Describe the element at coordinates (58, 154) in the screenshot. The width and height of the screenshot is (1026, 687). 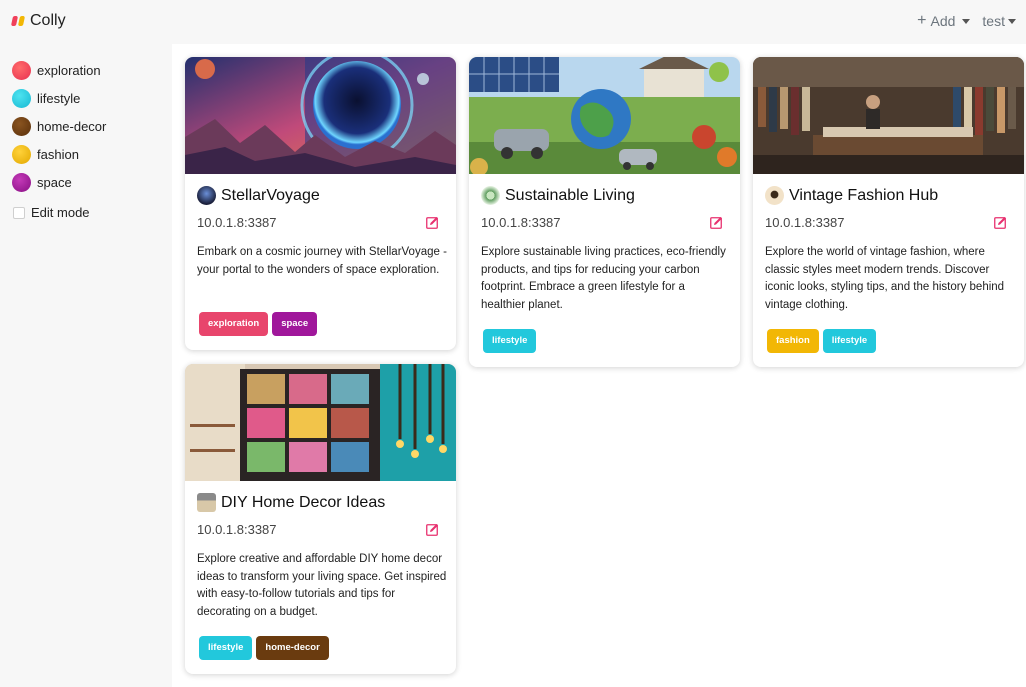
I see `sidebar-item-label: fashion` at that location.